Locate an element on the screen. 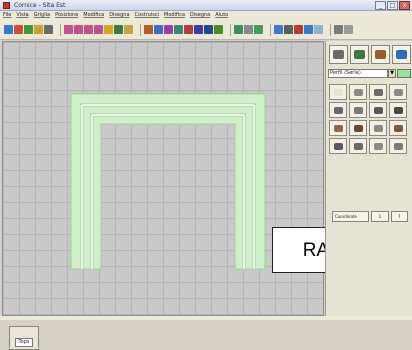 Image resolution: width=412 pixels, height=350 pixels. tool-grid is located at coordinates (368, 119).